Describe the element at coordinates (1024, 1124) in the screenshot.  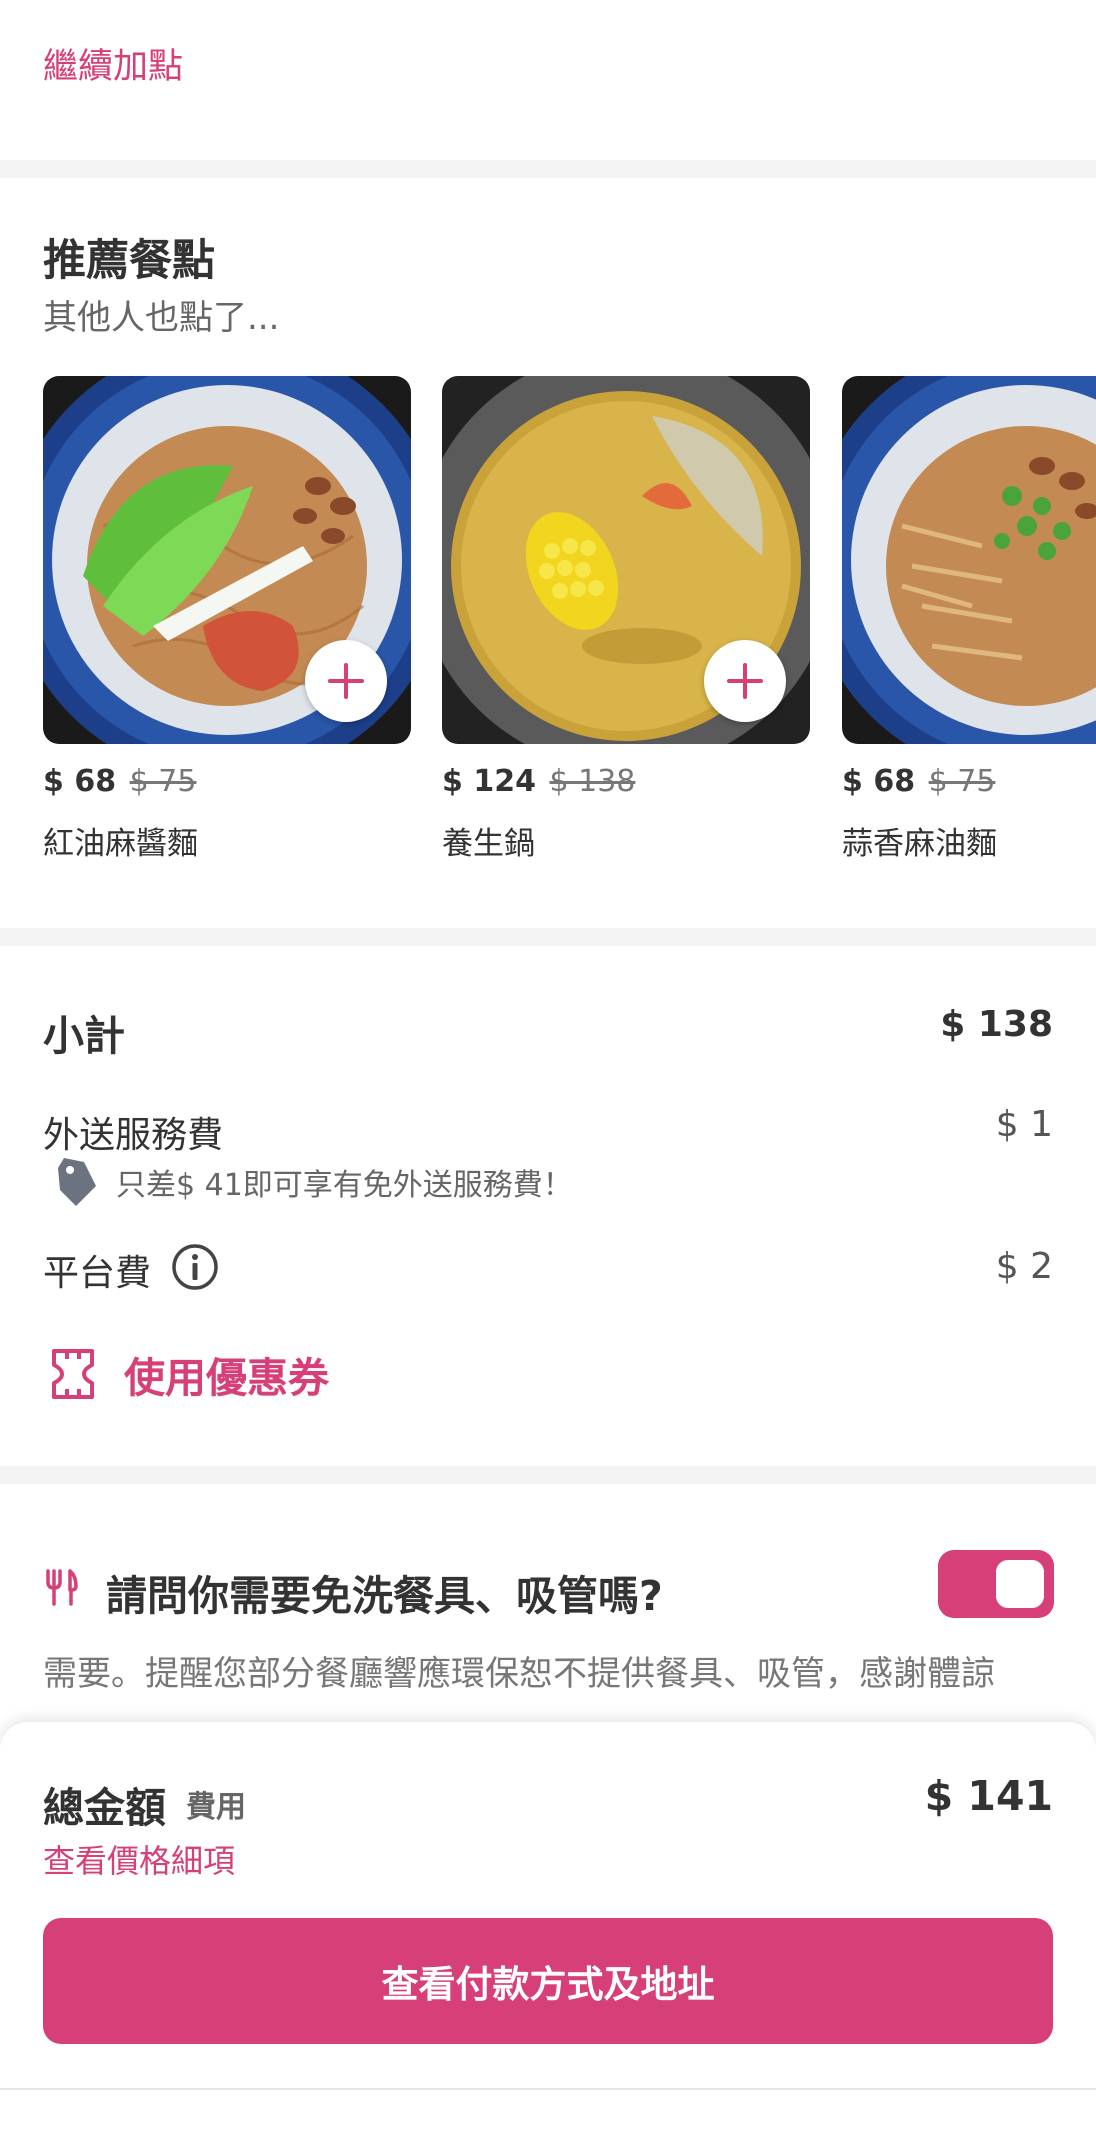
I see `delivery-fee-value: $ 1` at that location.